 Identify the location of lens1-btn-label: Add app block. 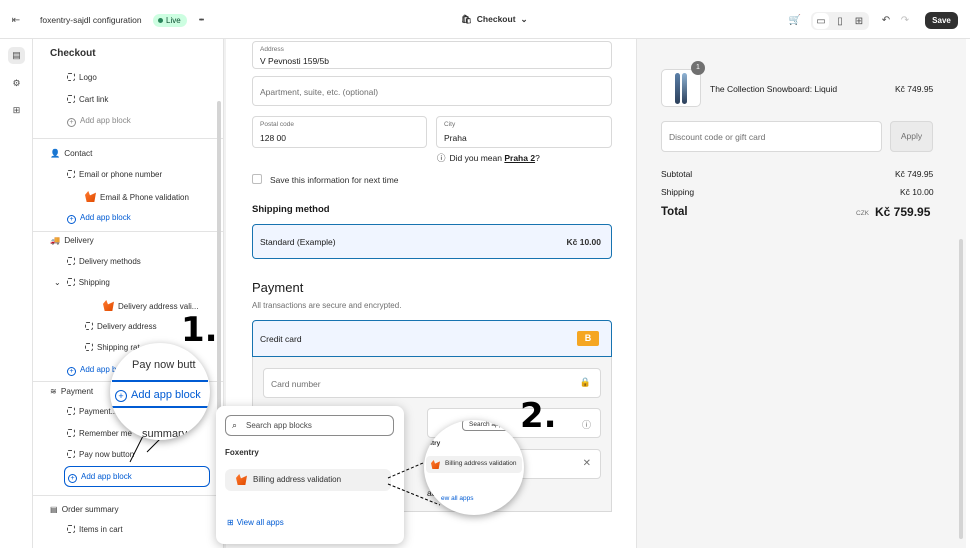
(166, 395).